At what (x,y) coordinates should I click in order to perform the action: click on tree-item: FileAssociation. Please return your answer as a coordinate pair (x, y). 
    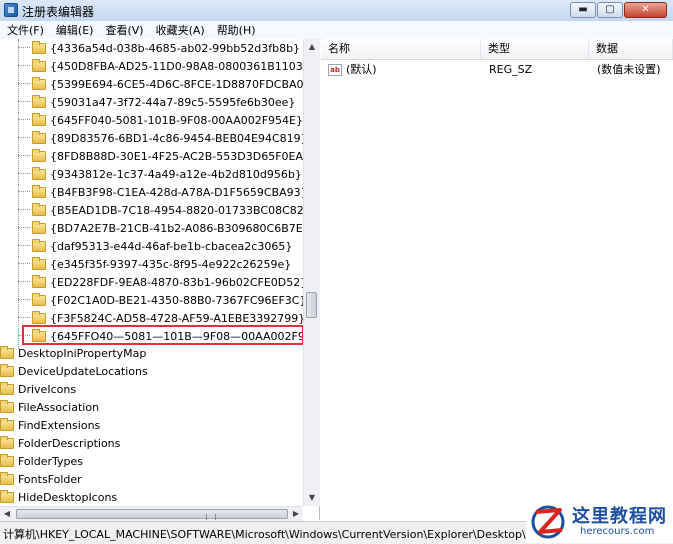
    Looking at the image, I should click on (49, 407).